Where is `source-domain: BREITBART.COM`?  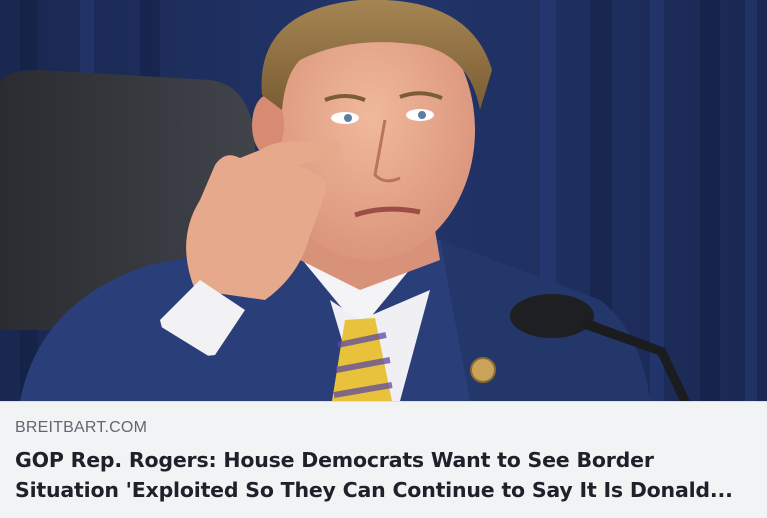
source-domain: BREITBART.COM is located at coordinates (81, 427).